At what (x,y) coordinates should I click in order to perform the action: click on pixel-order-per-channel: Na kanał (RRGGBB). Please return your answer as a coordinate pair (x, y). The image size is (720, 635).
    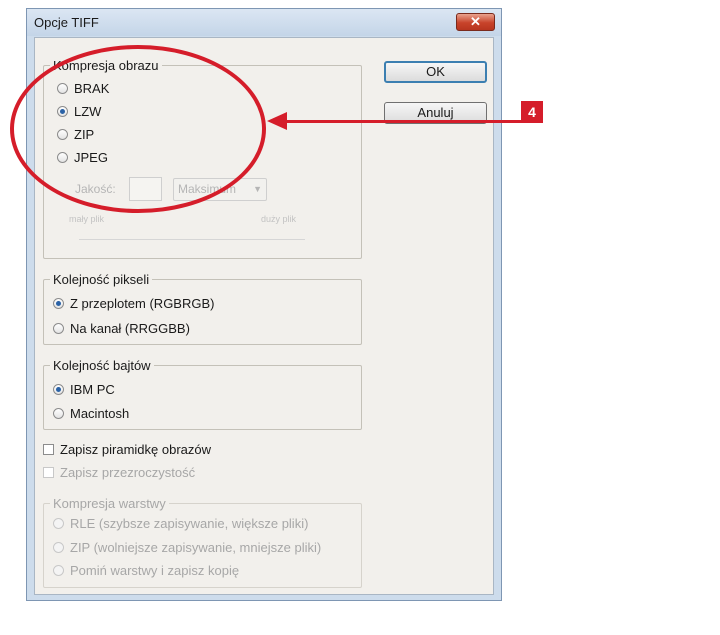
    Looking at the image, I should click on (121, 328).